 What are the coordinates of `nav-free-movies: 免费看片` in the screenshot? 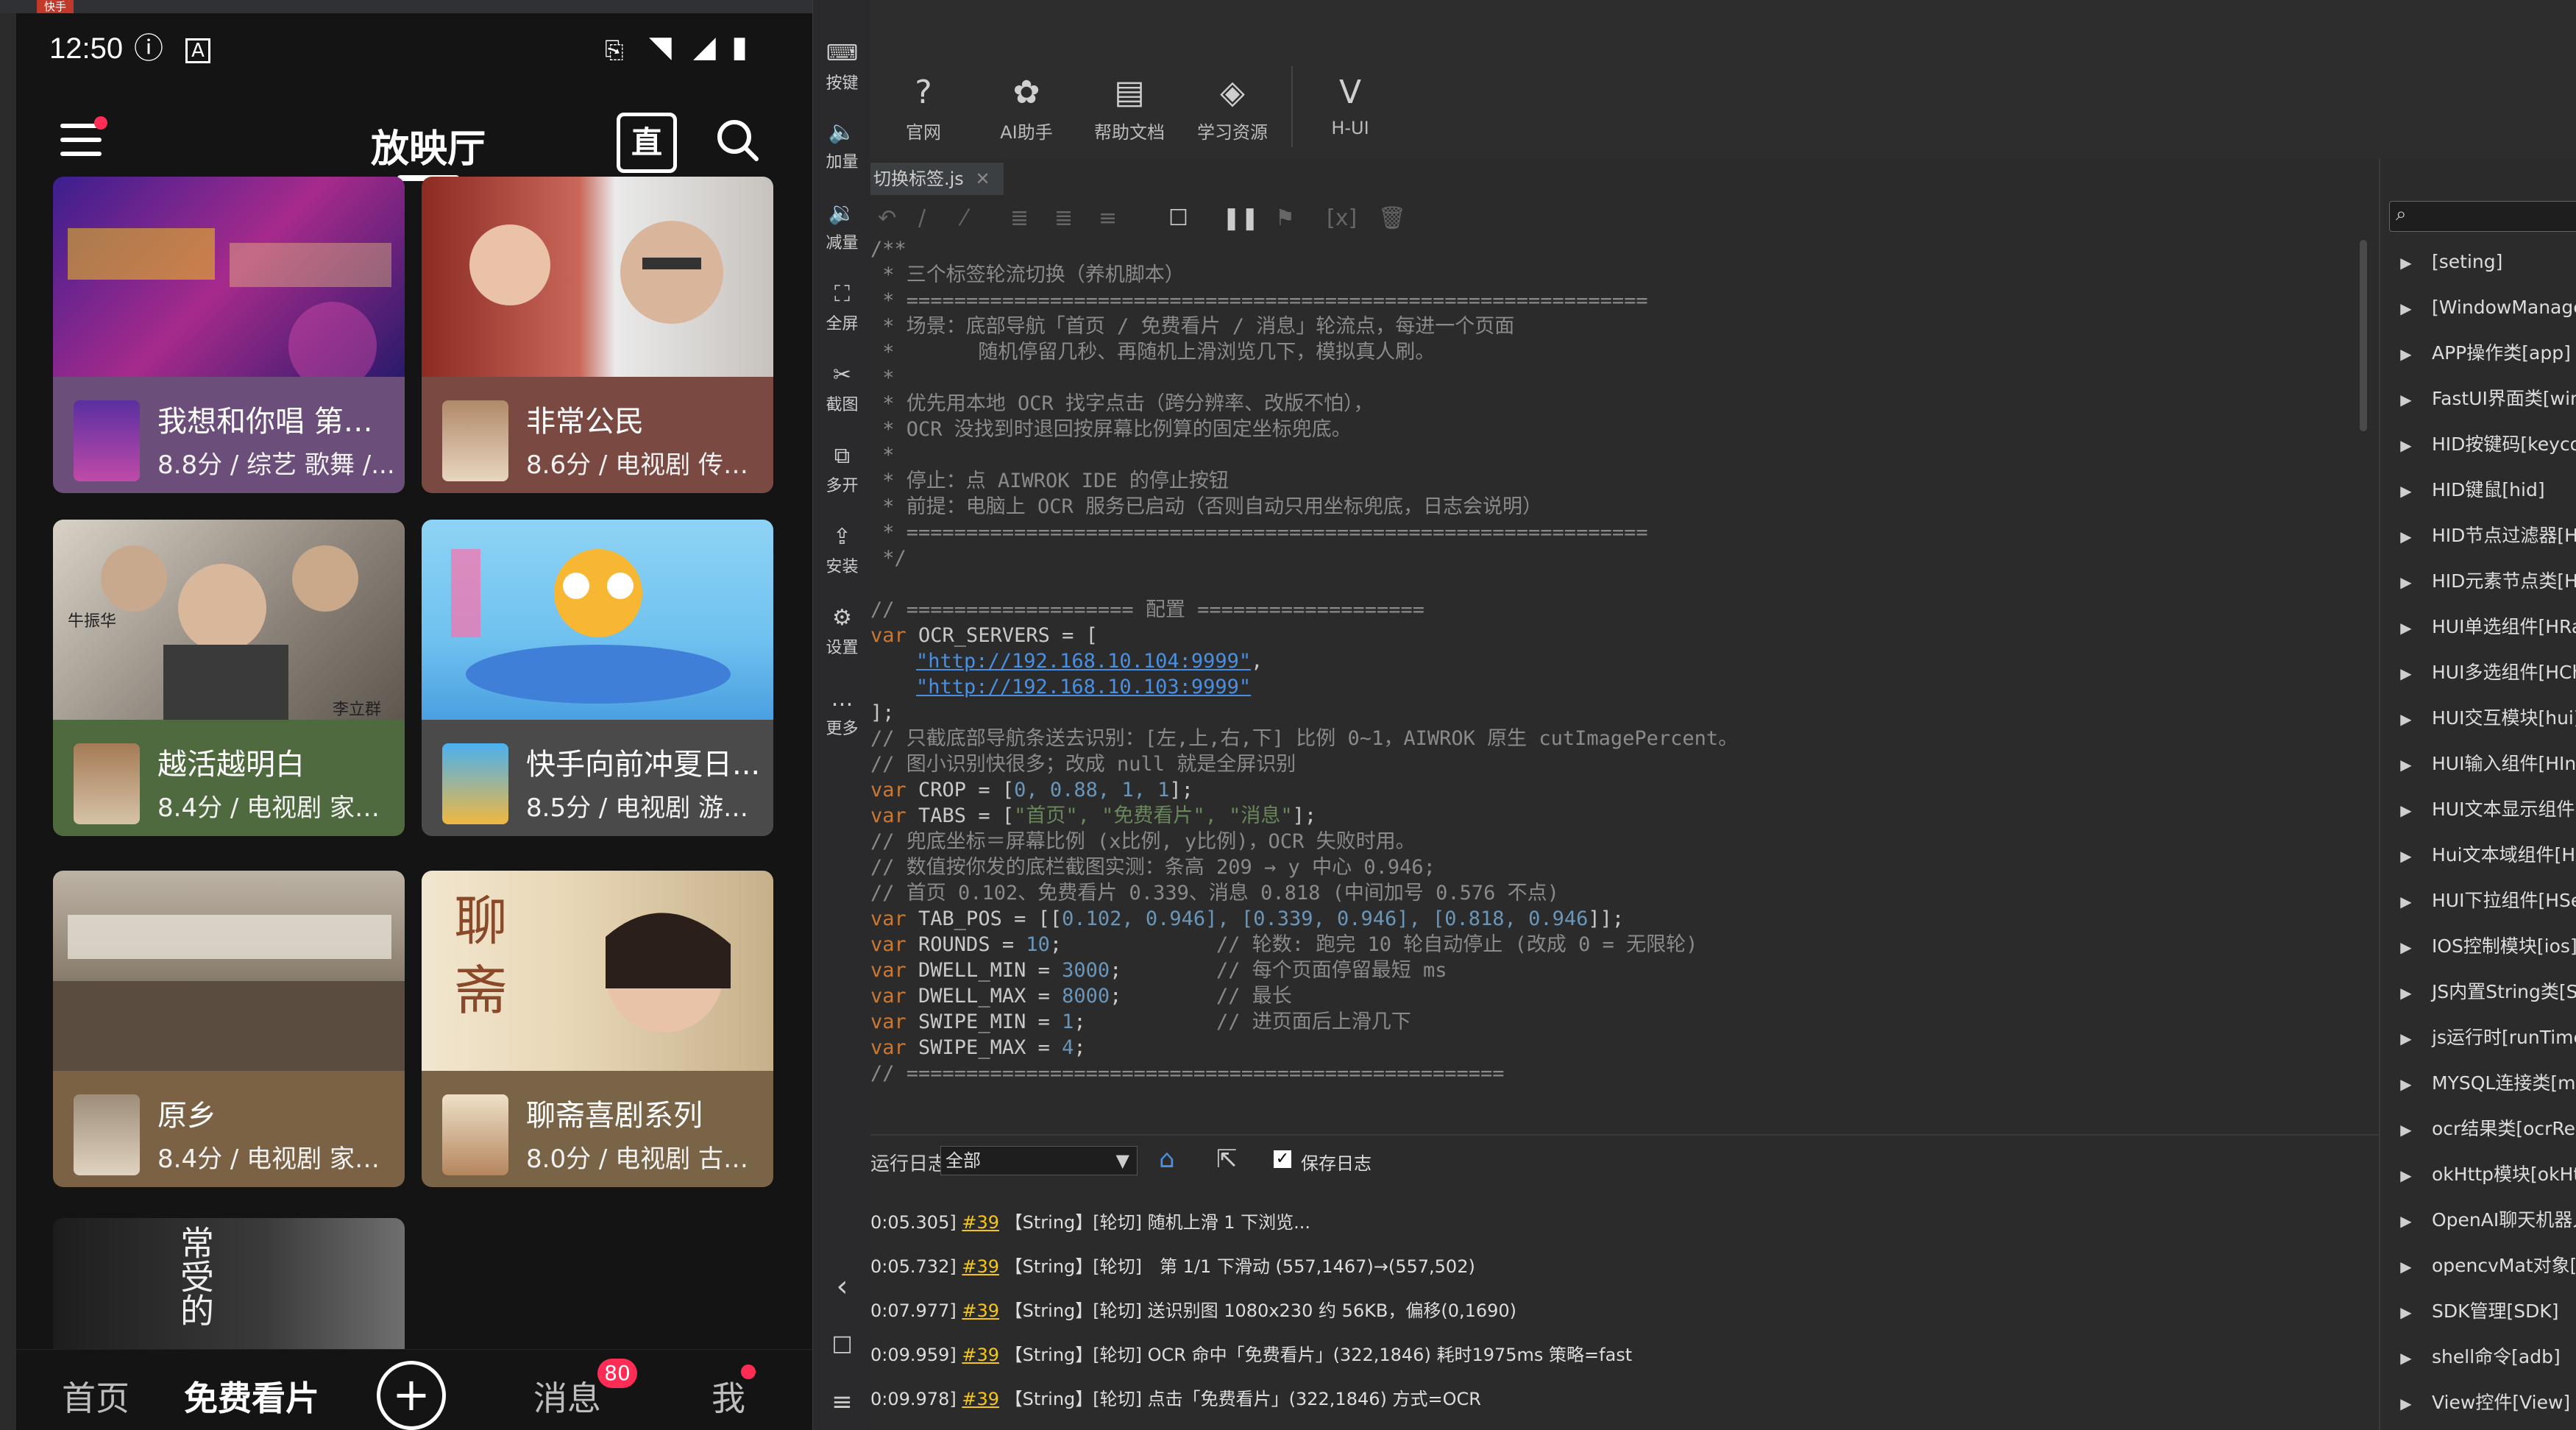 It's located at (251, 1396).